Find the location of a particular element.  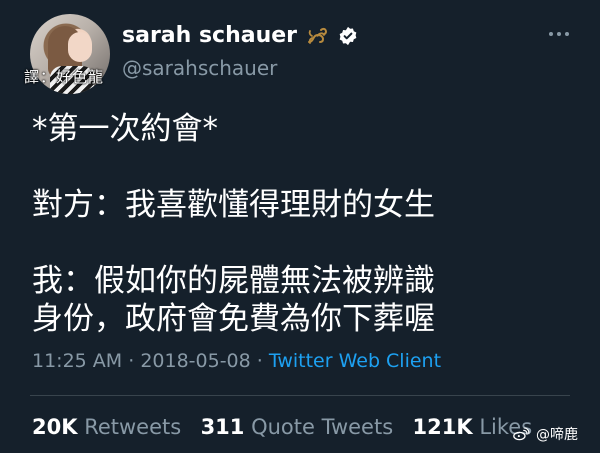

weibo-handle: @啼鹿 is located at coordinates (557, 435).